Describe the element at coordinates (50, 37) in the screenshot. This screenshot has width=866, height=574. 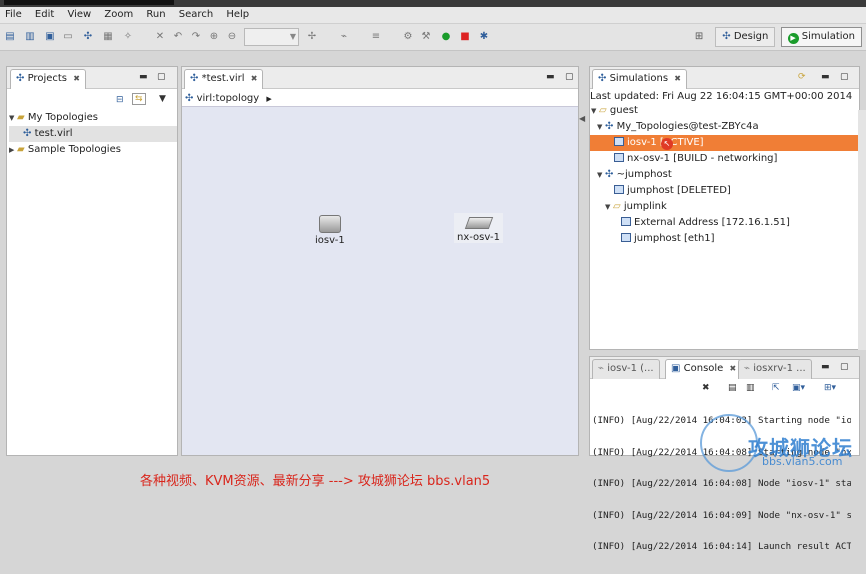
I see `save-icon: ▣` at that location.